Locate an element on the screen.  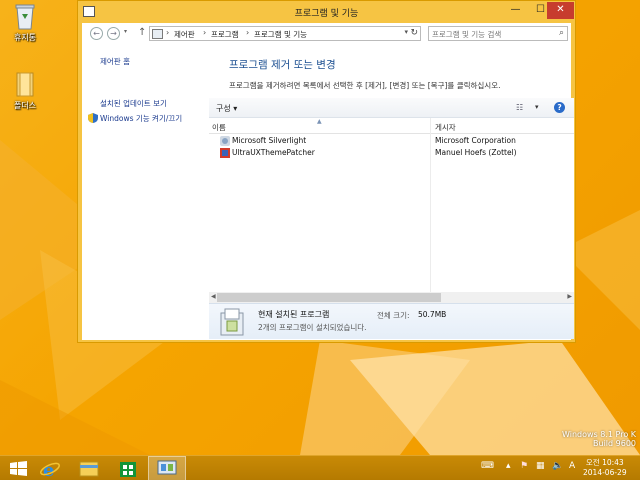
recycle-bin-desktop-icon: 휴지통 is located at coordinates (25, 22).